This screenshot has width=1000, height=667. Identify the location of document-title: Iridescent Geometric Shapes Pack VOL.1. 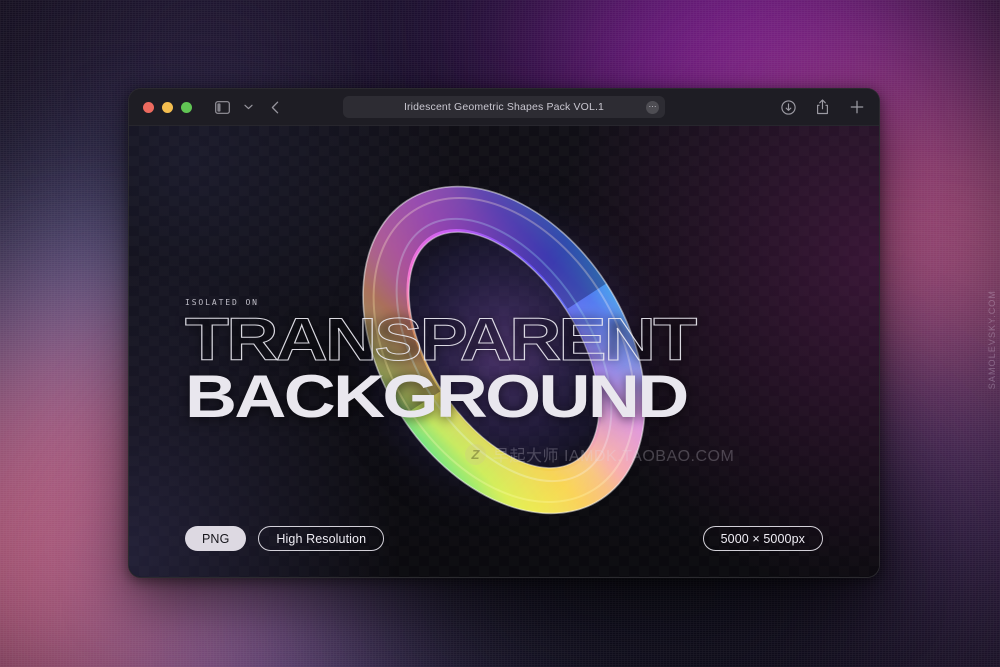
(504, 107).